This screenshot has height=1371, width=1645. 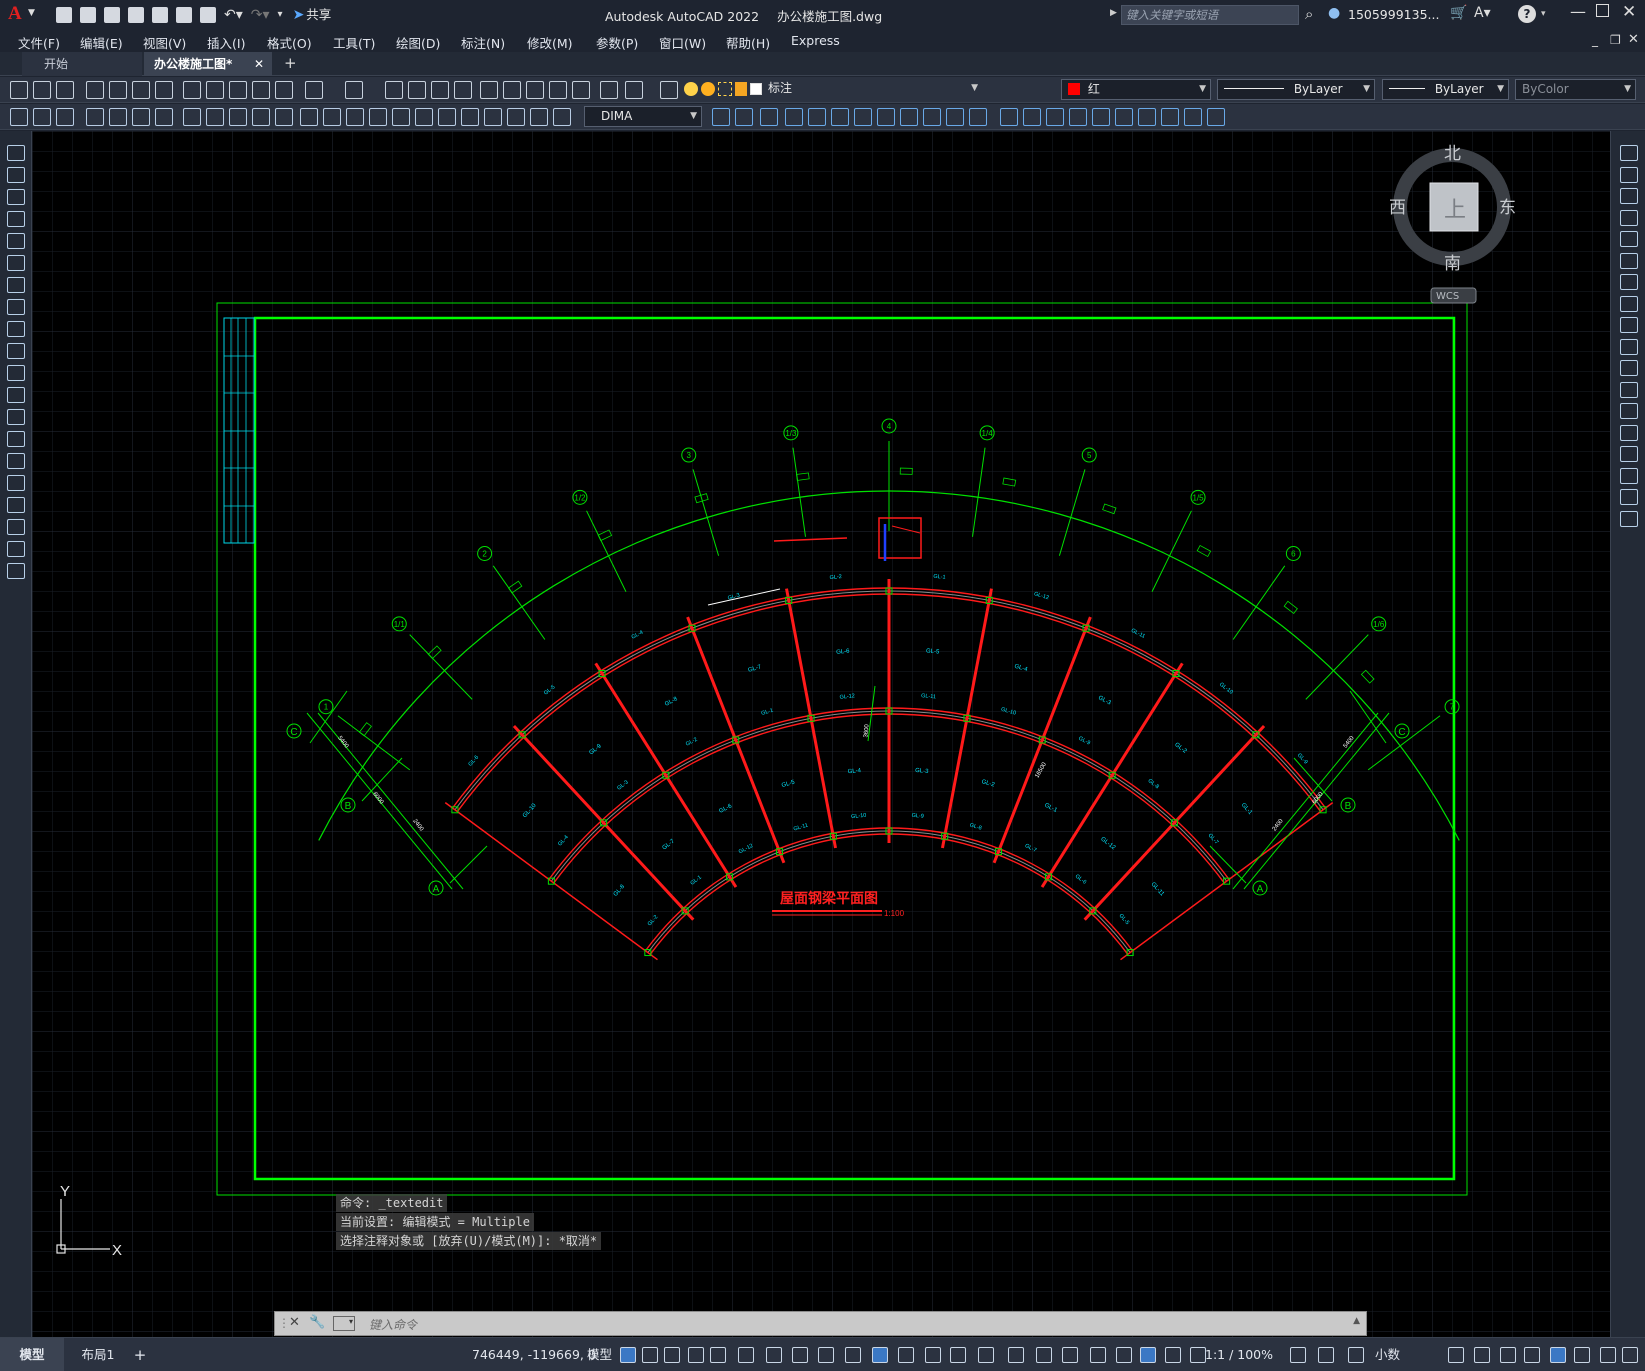 What do you see at coordinates (1575, 89) in the screenshot?
I see `plotstyle-select: ByColor ▼` at bounding box center [1575, 89].